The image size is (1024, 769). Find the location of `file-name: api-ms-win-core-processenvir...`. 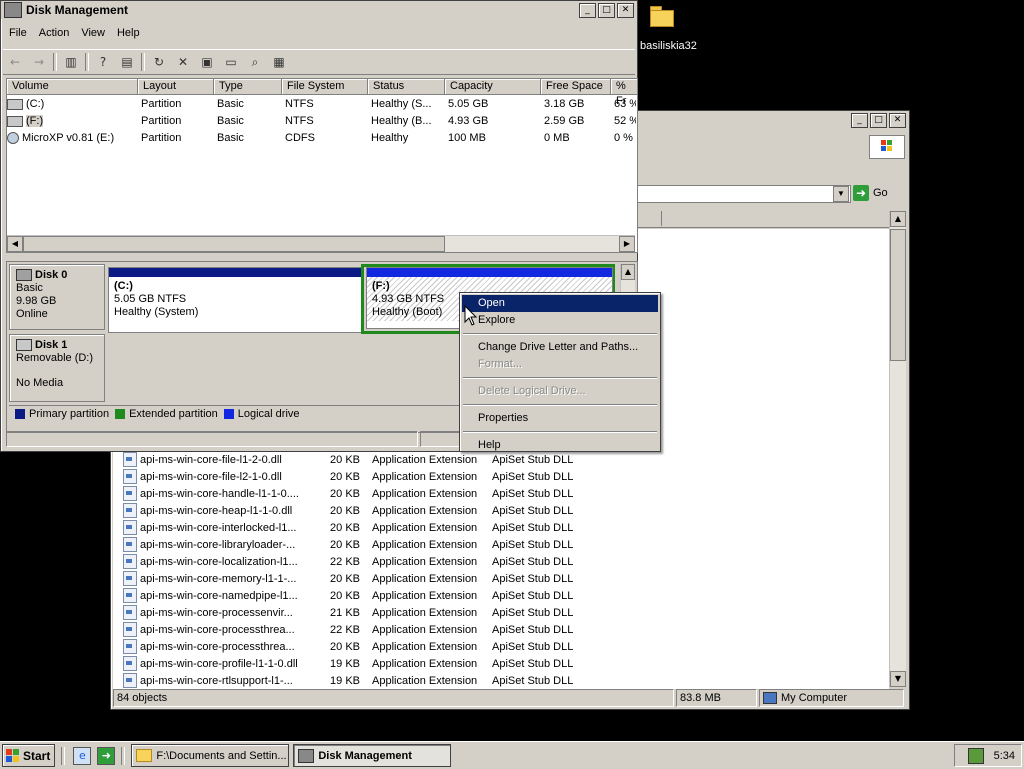

file-name: api-ms-win-core-processenvir... is located at coordinates (216, 612).